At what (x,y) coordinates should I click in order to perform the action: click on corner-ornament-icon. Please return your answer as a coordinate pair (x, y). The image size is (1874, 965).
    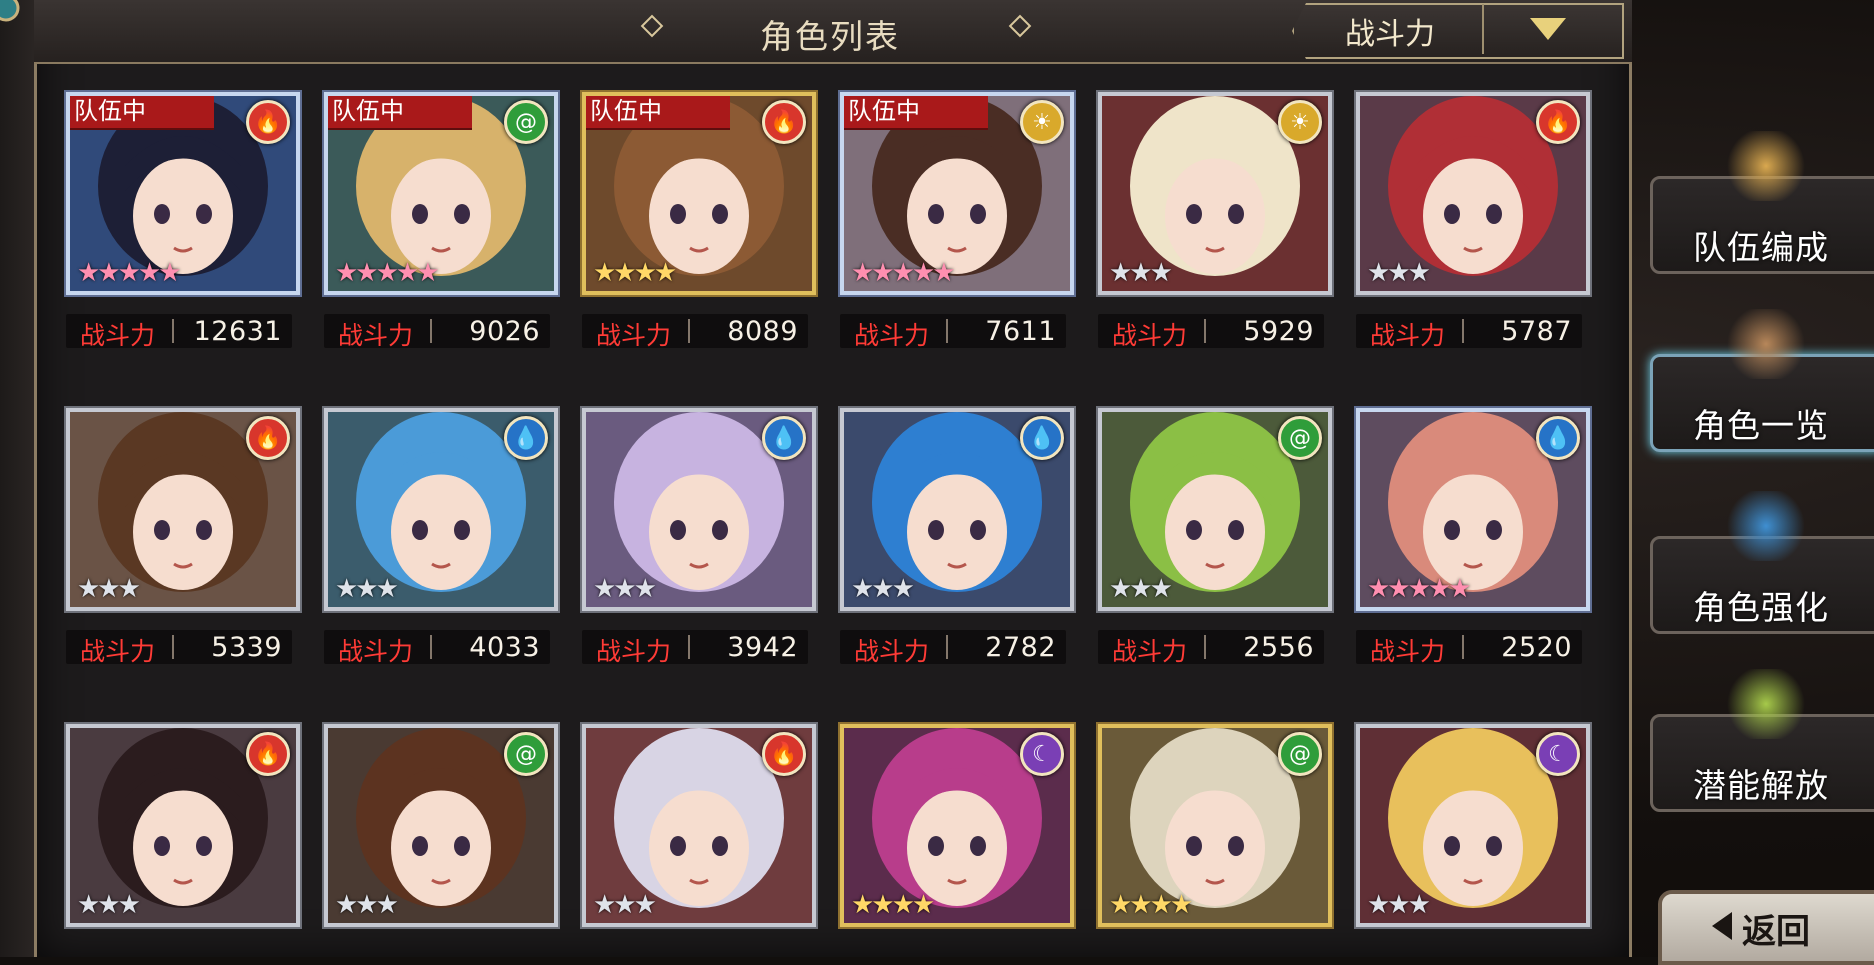
    Looking at the image, I should click on (10, 11).